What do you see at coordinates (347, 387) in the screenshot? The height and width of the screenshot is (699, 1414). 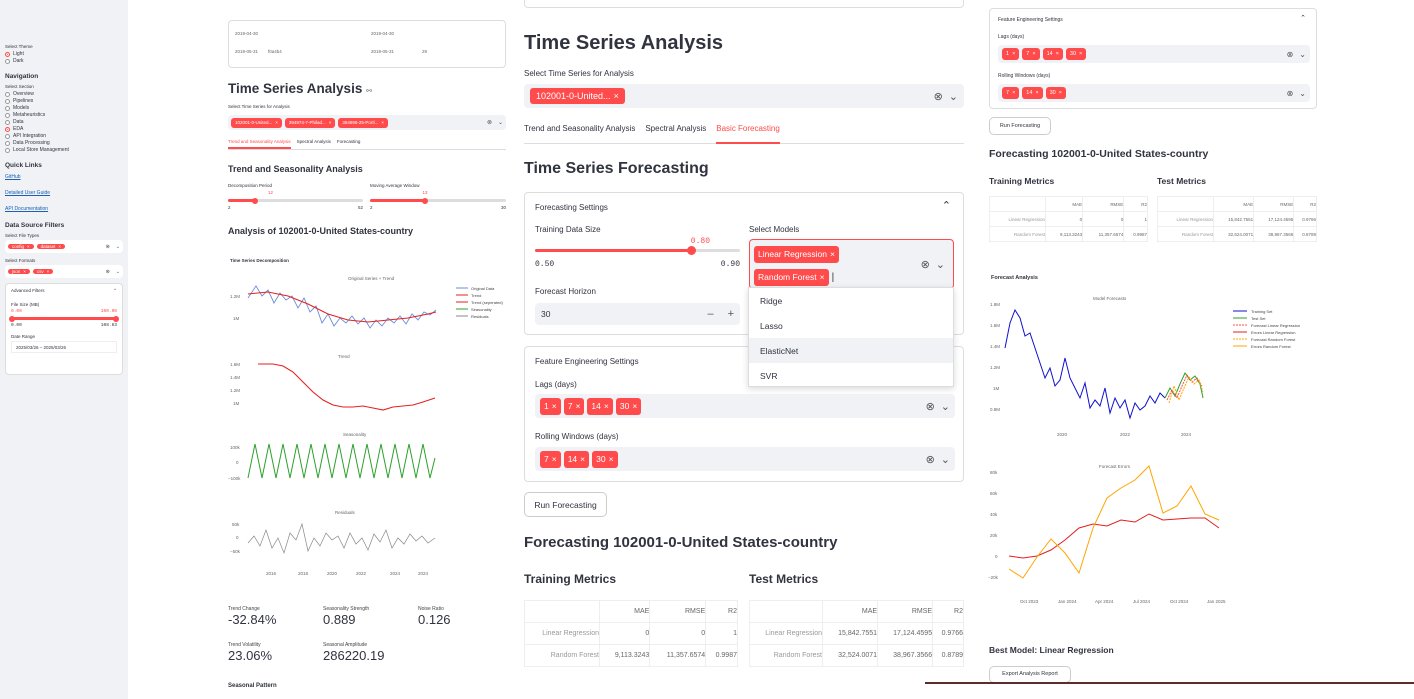 I see `trend-separated-line` at bounding box center [347, 387].